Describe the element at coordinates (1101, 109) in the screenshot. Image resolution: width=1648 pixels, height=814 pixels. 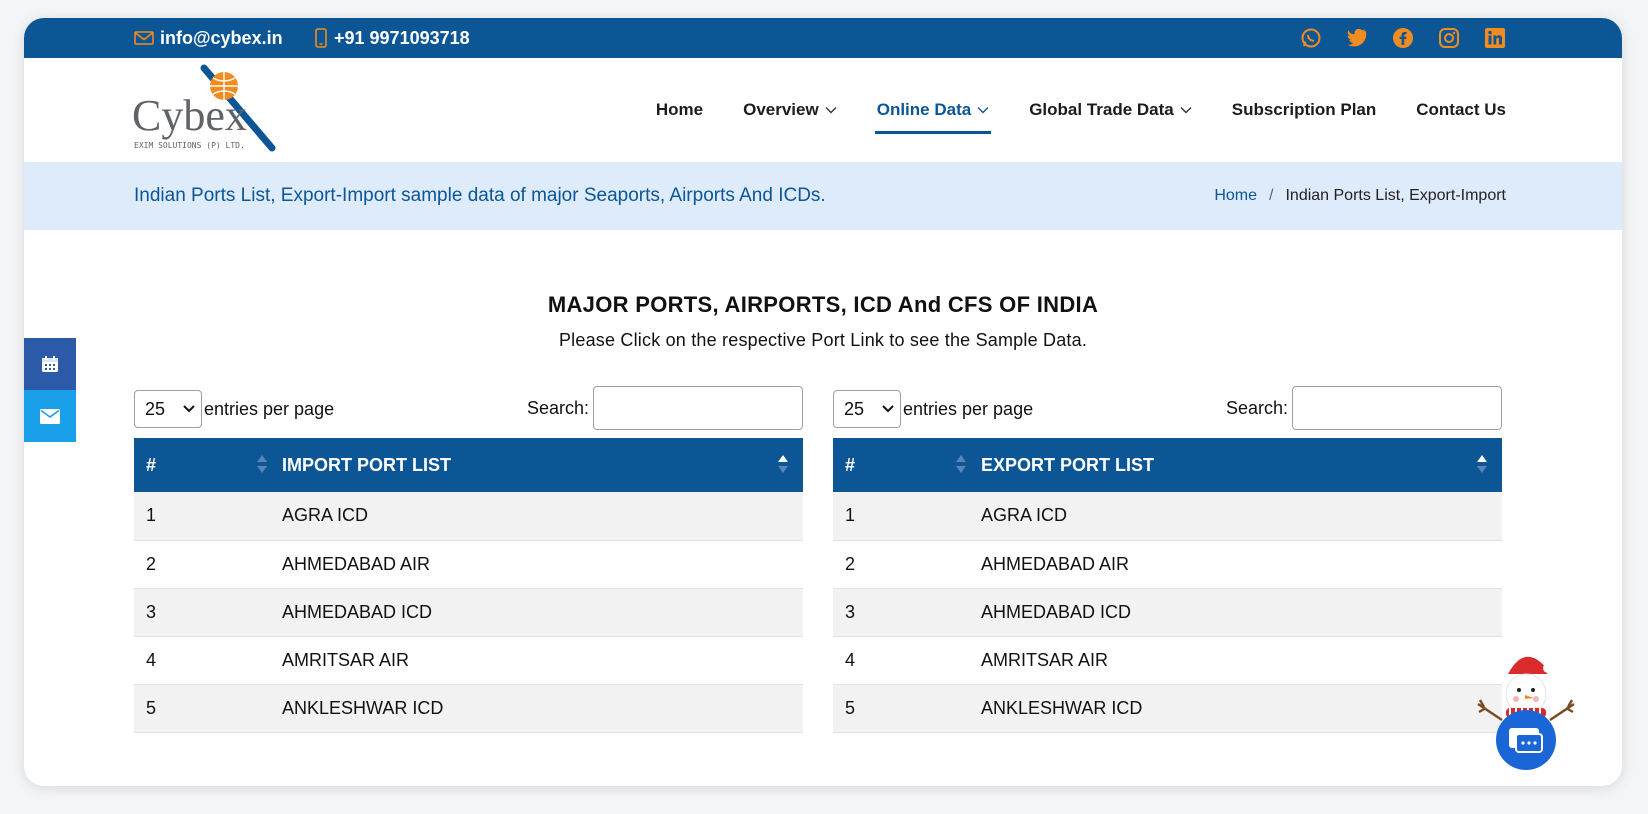
I see `nav-label: Global Trade Data` at that location.